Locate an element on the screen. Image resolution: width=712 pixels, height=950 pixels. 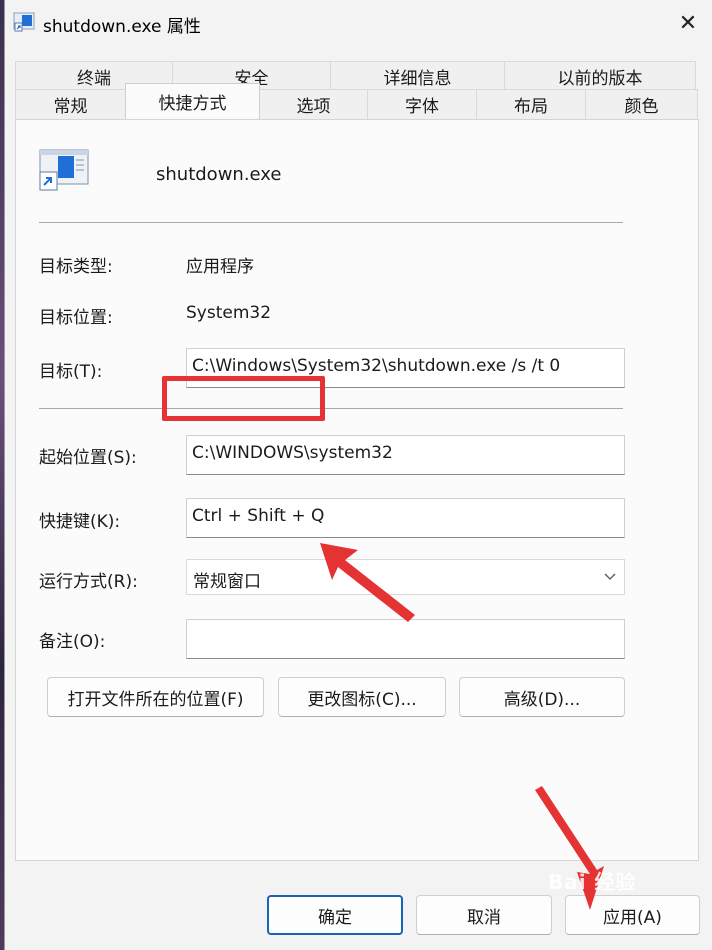
start-in-label: 起始位置(S): is located at coordinates (88, 458).